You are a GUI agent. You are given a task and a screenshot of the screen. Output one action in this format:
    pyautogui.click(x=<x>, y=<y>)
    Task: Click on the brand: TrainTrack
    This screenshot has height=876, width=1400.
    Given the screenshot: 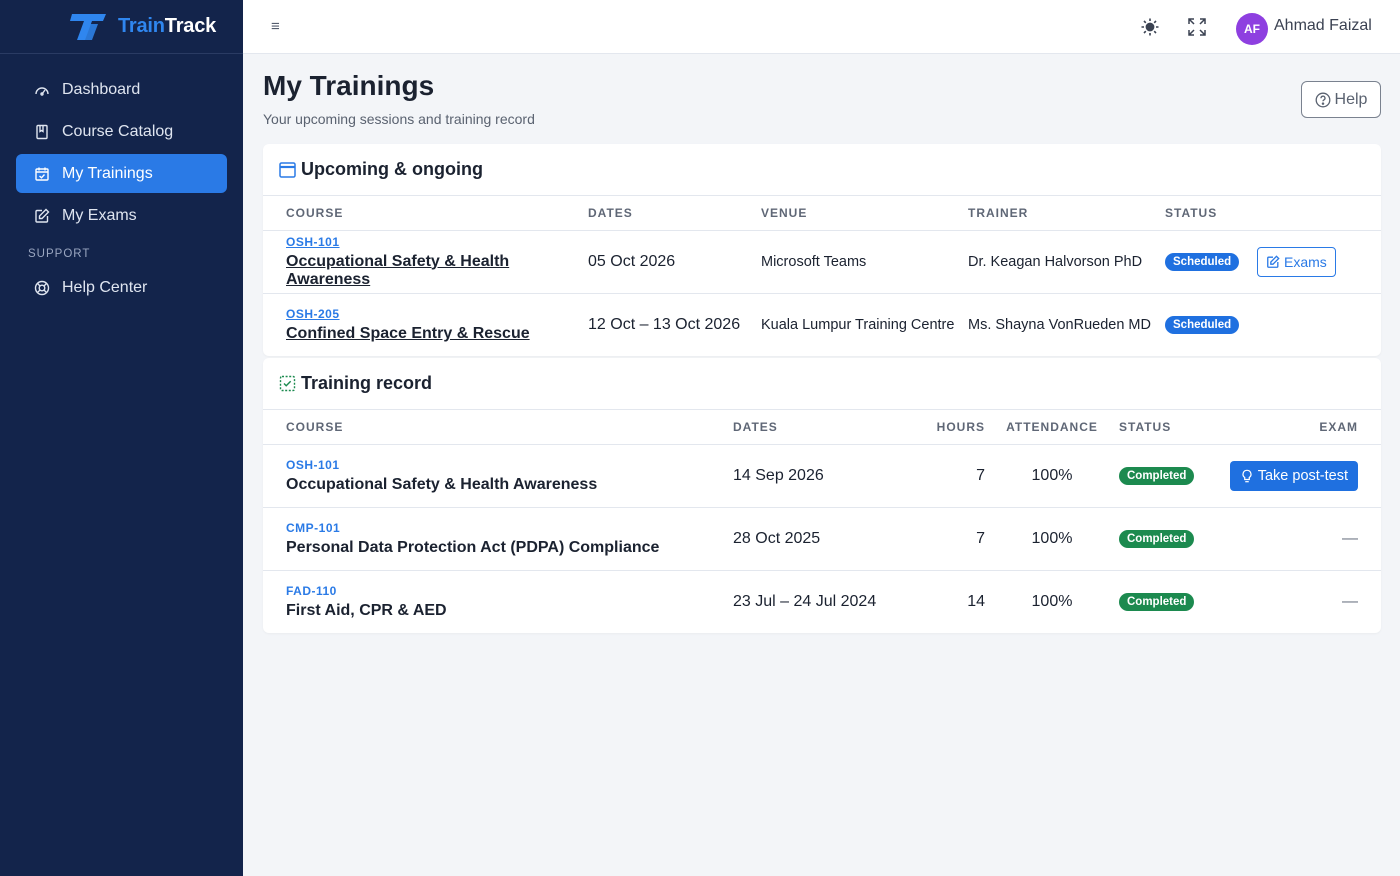 What is the action you would take?
    pyautogui.click(x=121, y=27)
    